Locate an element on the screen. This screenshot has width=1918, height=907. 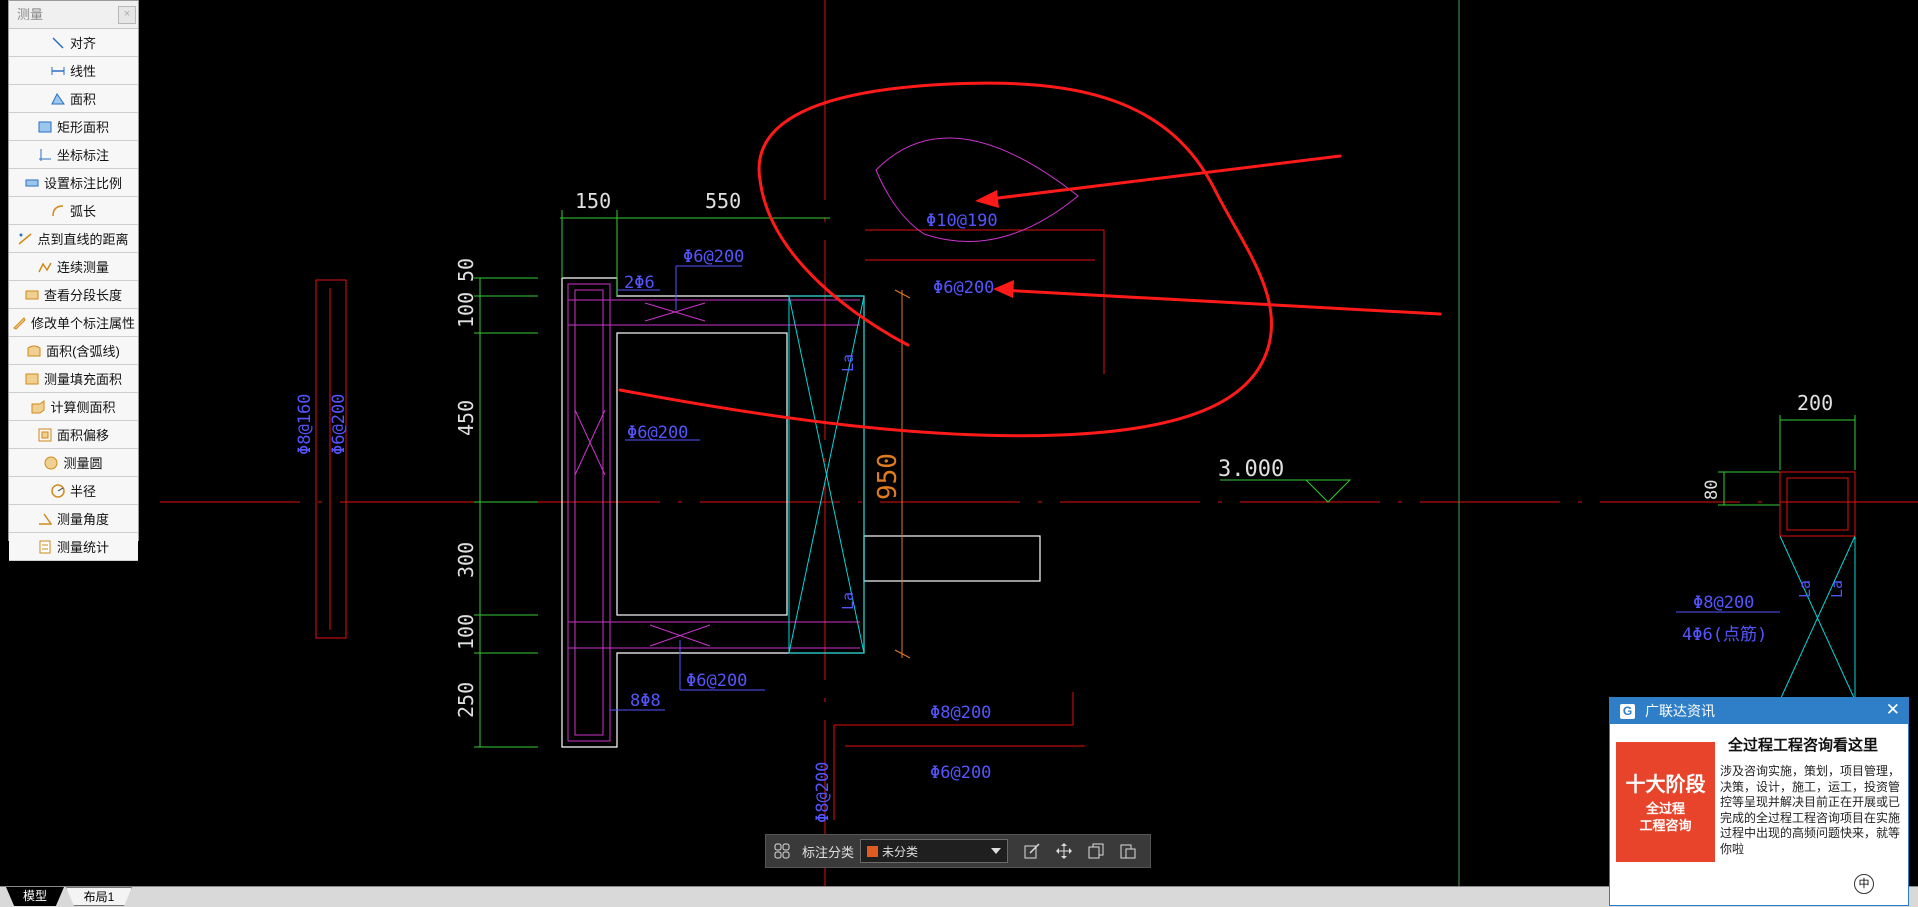
category-color-swatch is located at coordinates (873, 851).